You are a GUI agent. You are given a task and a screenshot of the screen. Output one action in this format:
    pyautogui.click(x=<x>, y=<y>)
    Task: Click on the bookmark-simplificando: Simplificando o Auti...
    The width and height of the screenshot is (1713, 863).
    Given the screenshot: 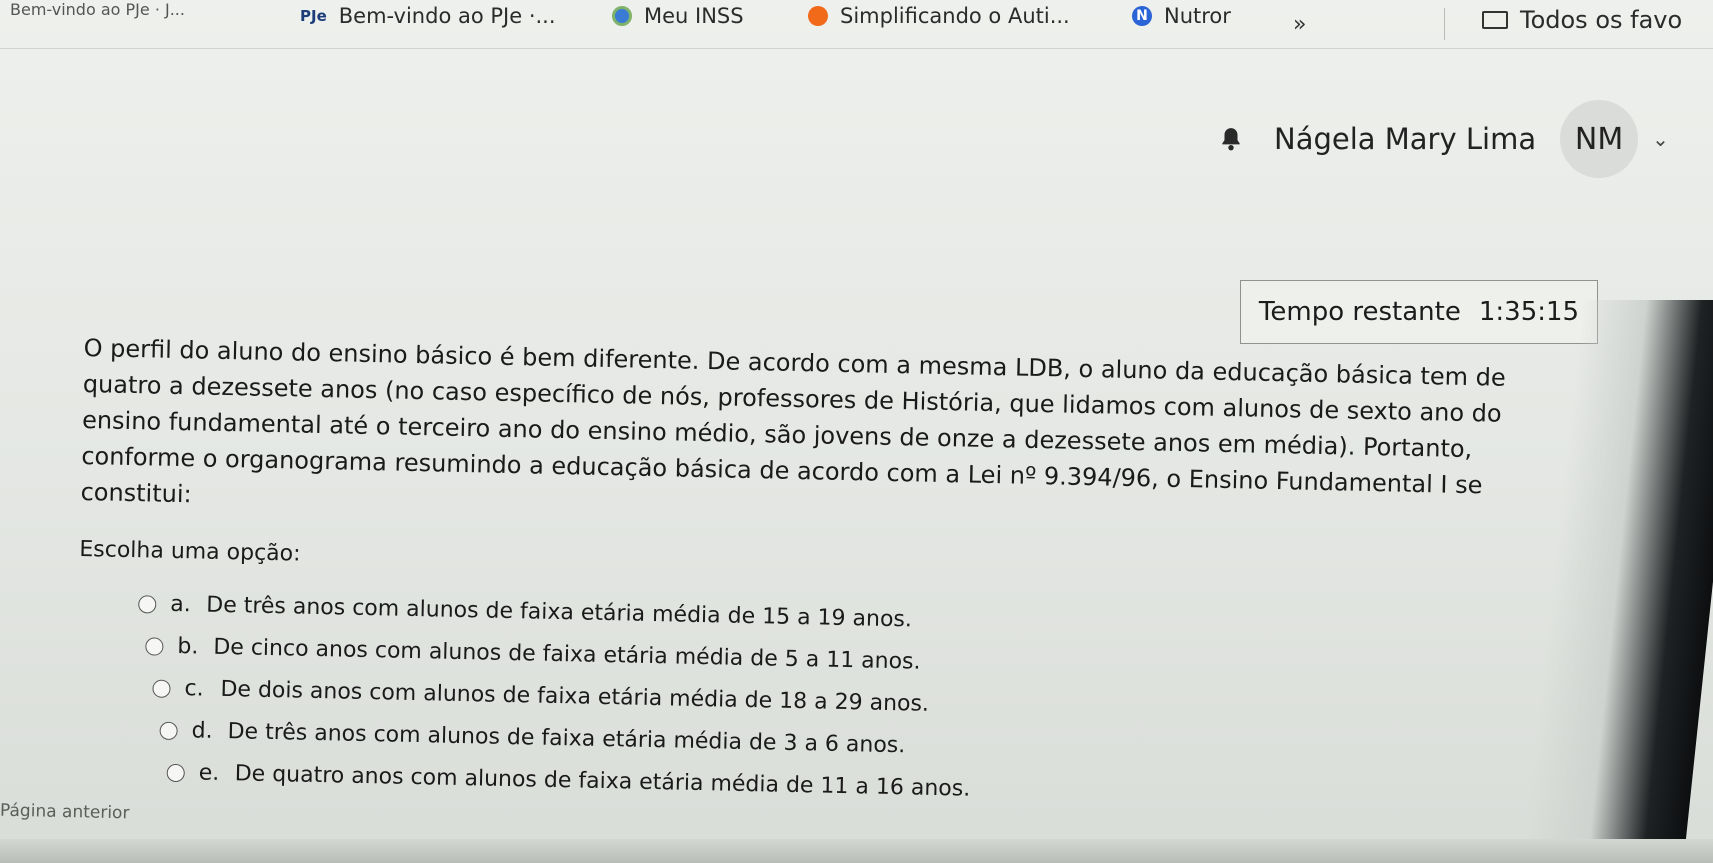 What is the action you would take?
    pyautogui.click(x=939, y=16)
    